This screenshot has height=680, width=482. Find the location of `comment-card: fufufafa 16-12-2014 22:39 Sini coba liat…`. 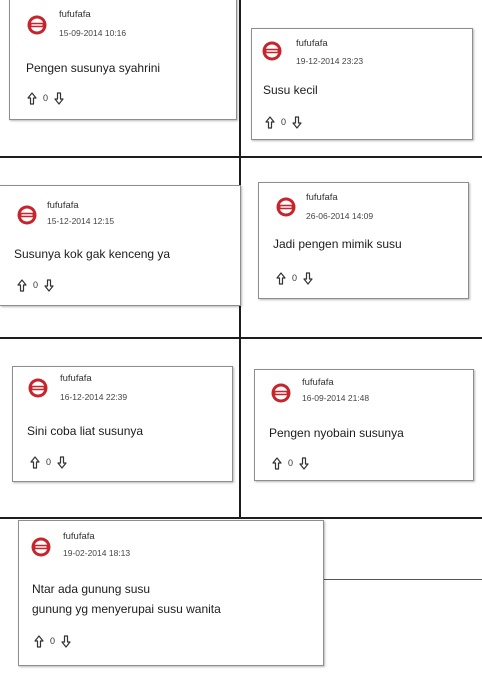

comment-card: fufufafa 16-12-2014 22:39 Sini coba liat… is located at coordinates (122, 424).